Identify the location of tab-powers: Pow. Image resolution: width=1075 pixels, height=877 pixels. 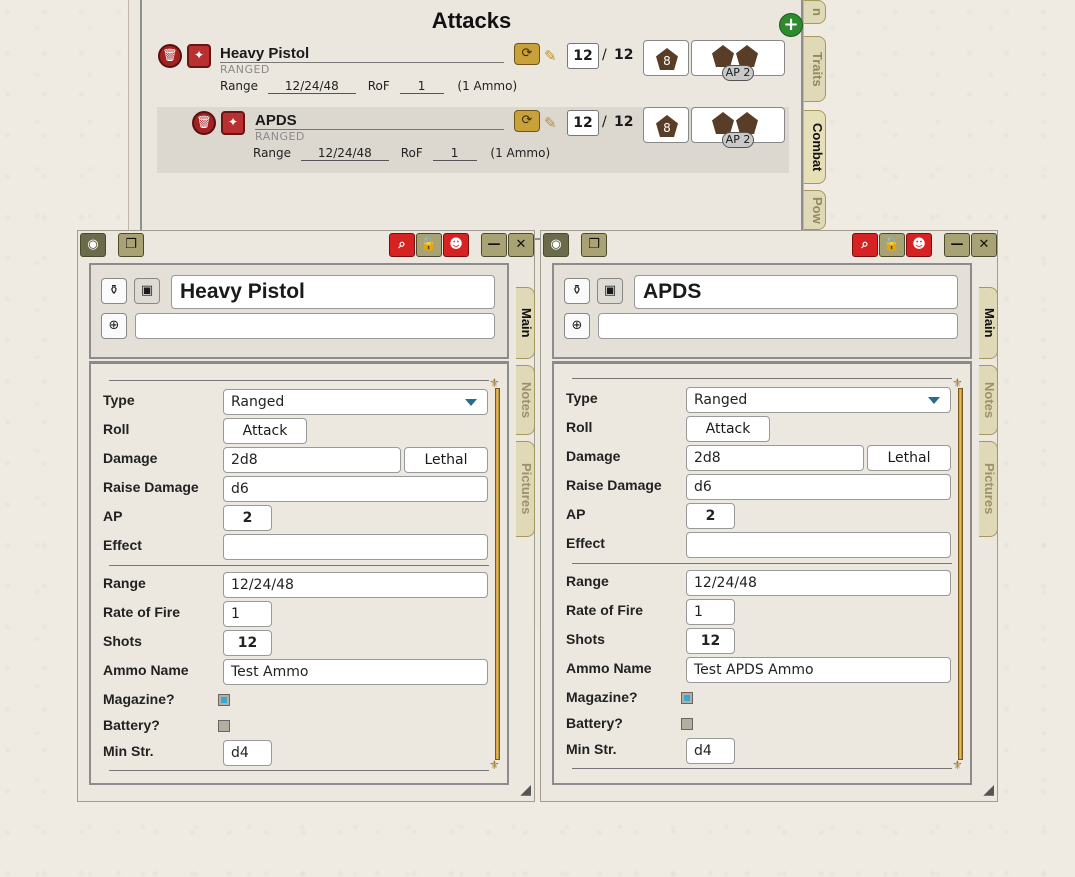
(815, 210).